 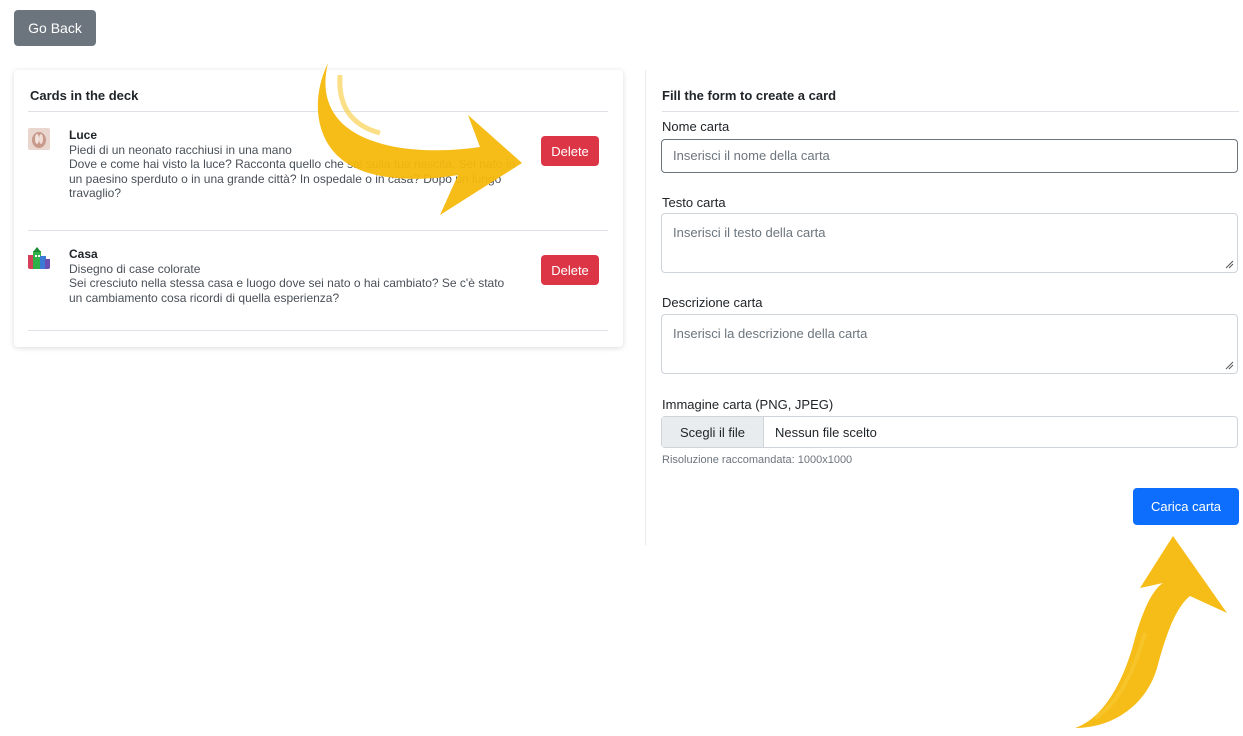 What do you see at coordinates (949, 344) in the screenshot?
I see `description-textarea: Inserisci la descrizione della carta` at bounding box center [949, 344].